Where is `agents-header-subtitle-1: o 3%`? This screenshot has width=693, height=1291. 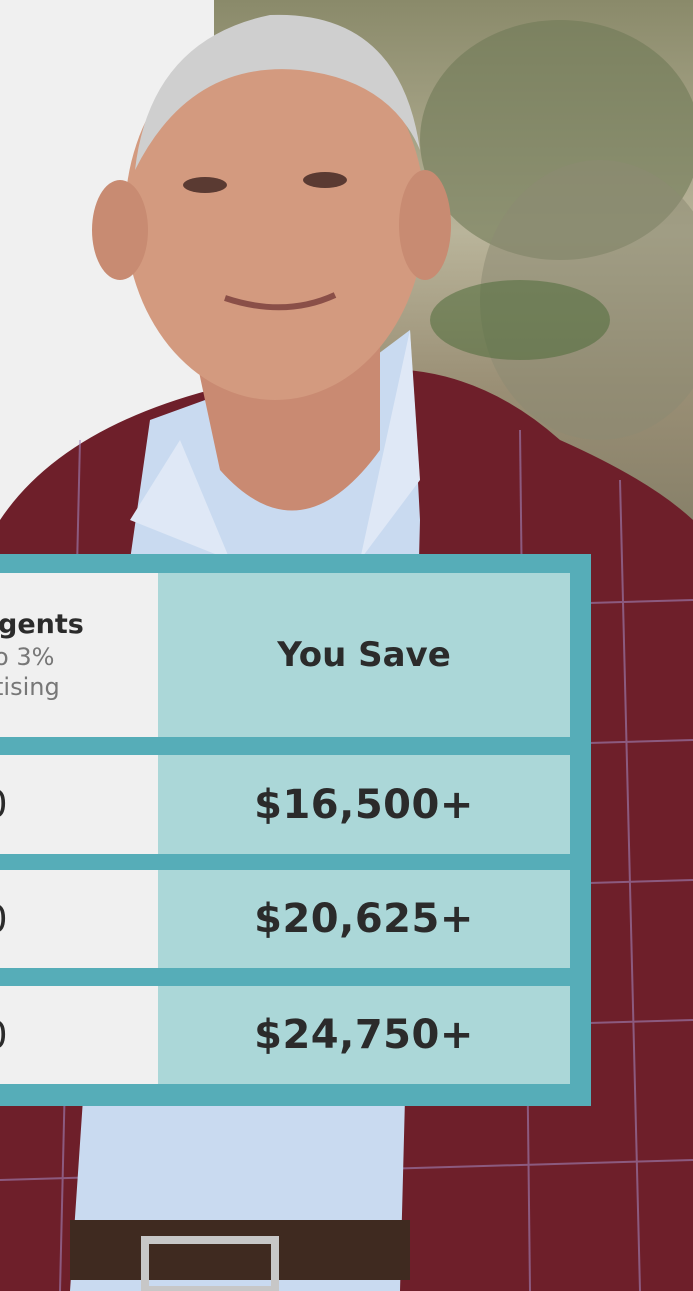
agents-header-subtitle-1: o 3% is located at coordinates (27, 657).